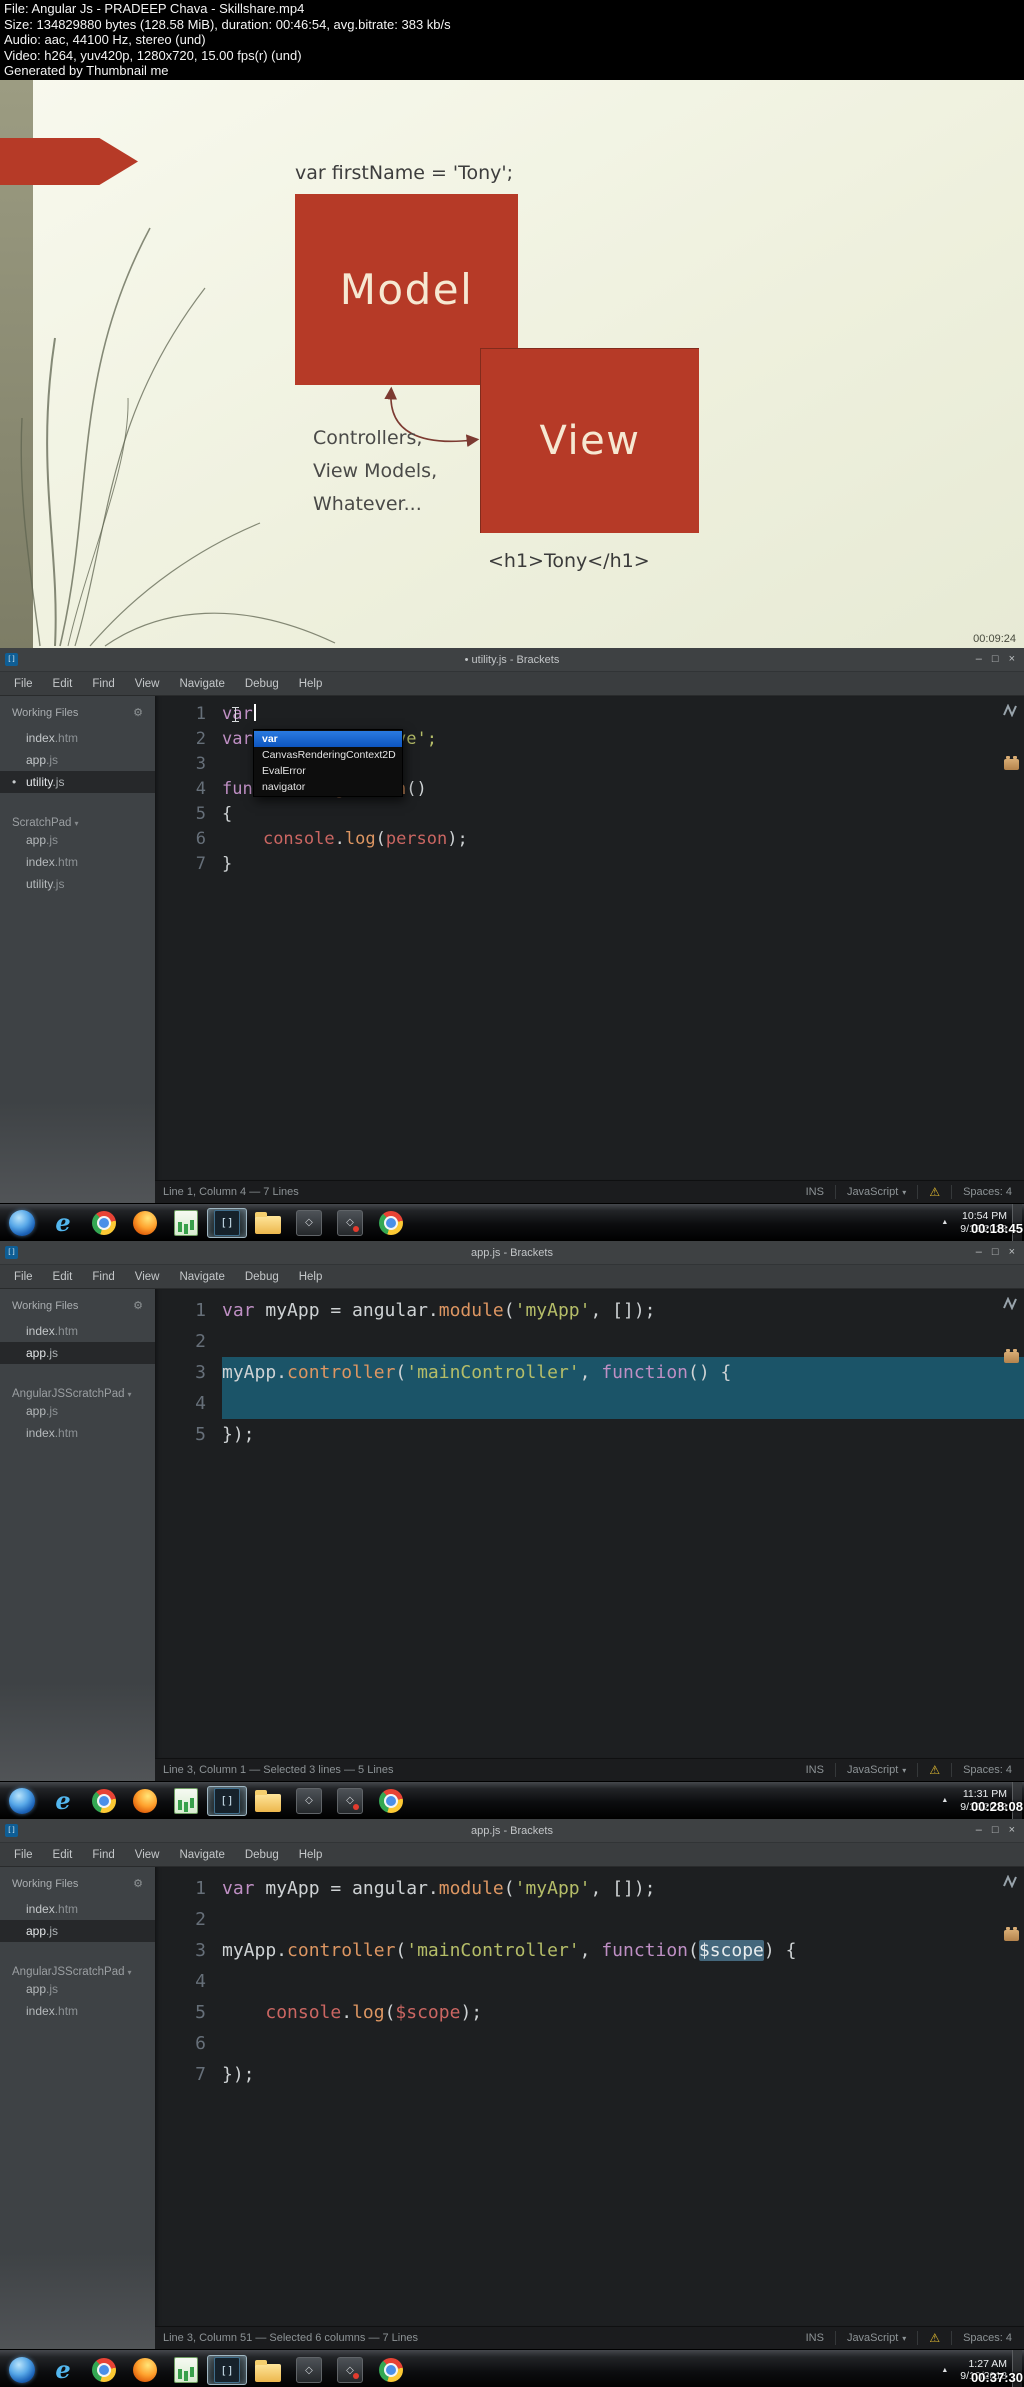  Describe the element at coordinates (63, 2370) in the screenshot. I see `taskbar-ie-icon: e` at that location.